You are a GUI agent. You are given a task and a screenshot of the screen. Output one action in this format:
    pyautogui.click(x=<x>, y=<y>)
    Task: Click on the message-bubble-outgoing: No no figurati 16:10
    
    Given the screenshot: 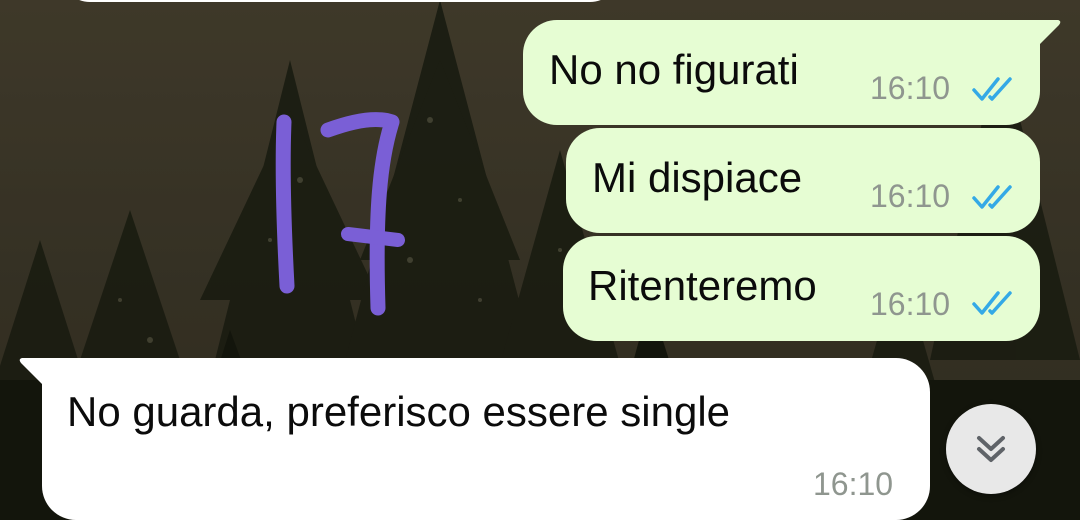 What is the action you would take?
    pyautogui.click(x=781, y=72)
    